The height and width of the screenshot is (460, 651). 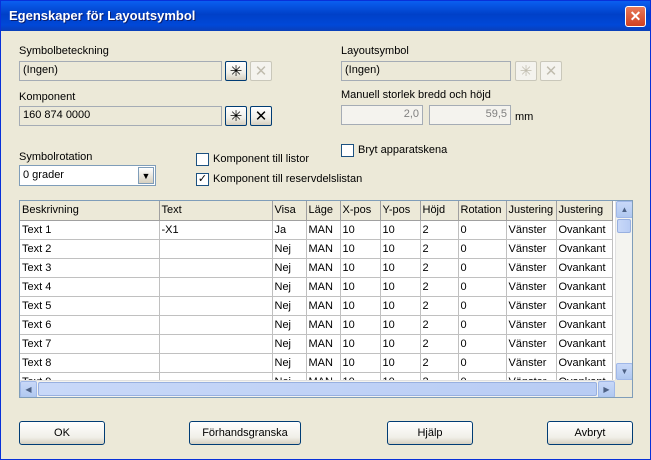 What do you see at coordinates (606, 389) in the screenshot?
I see `scroll-right-icon: ▶` at bounding box center [606, 389].